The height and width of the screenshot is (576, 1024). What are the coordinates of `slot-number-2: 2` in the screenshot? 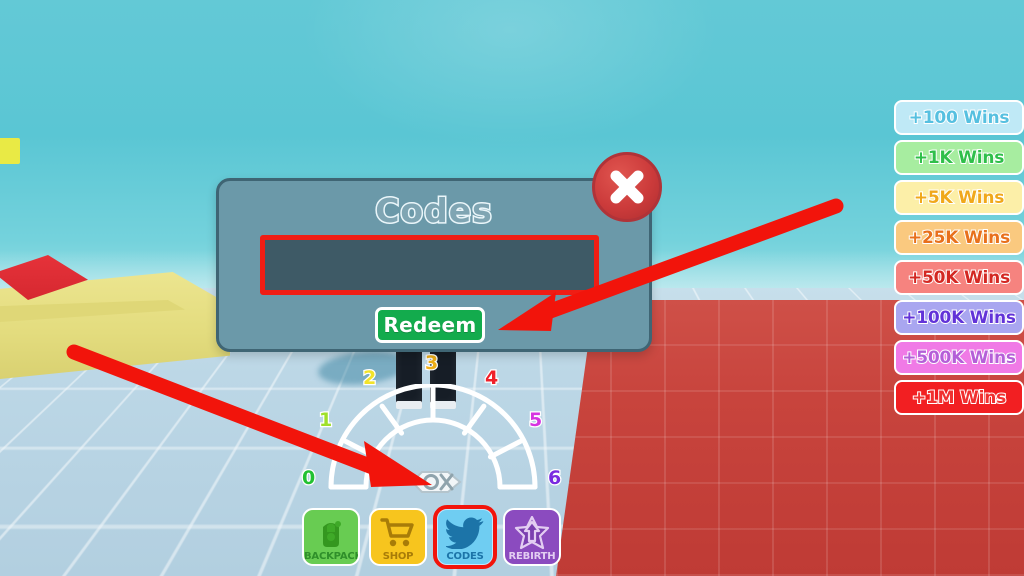 It's located at (370, 378).